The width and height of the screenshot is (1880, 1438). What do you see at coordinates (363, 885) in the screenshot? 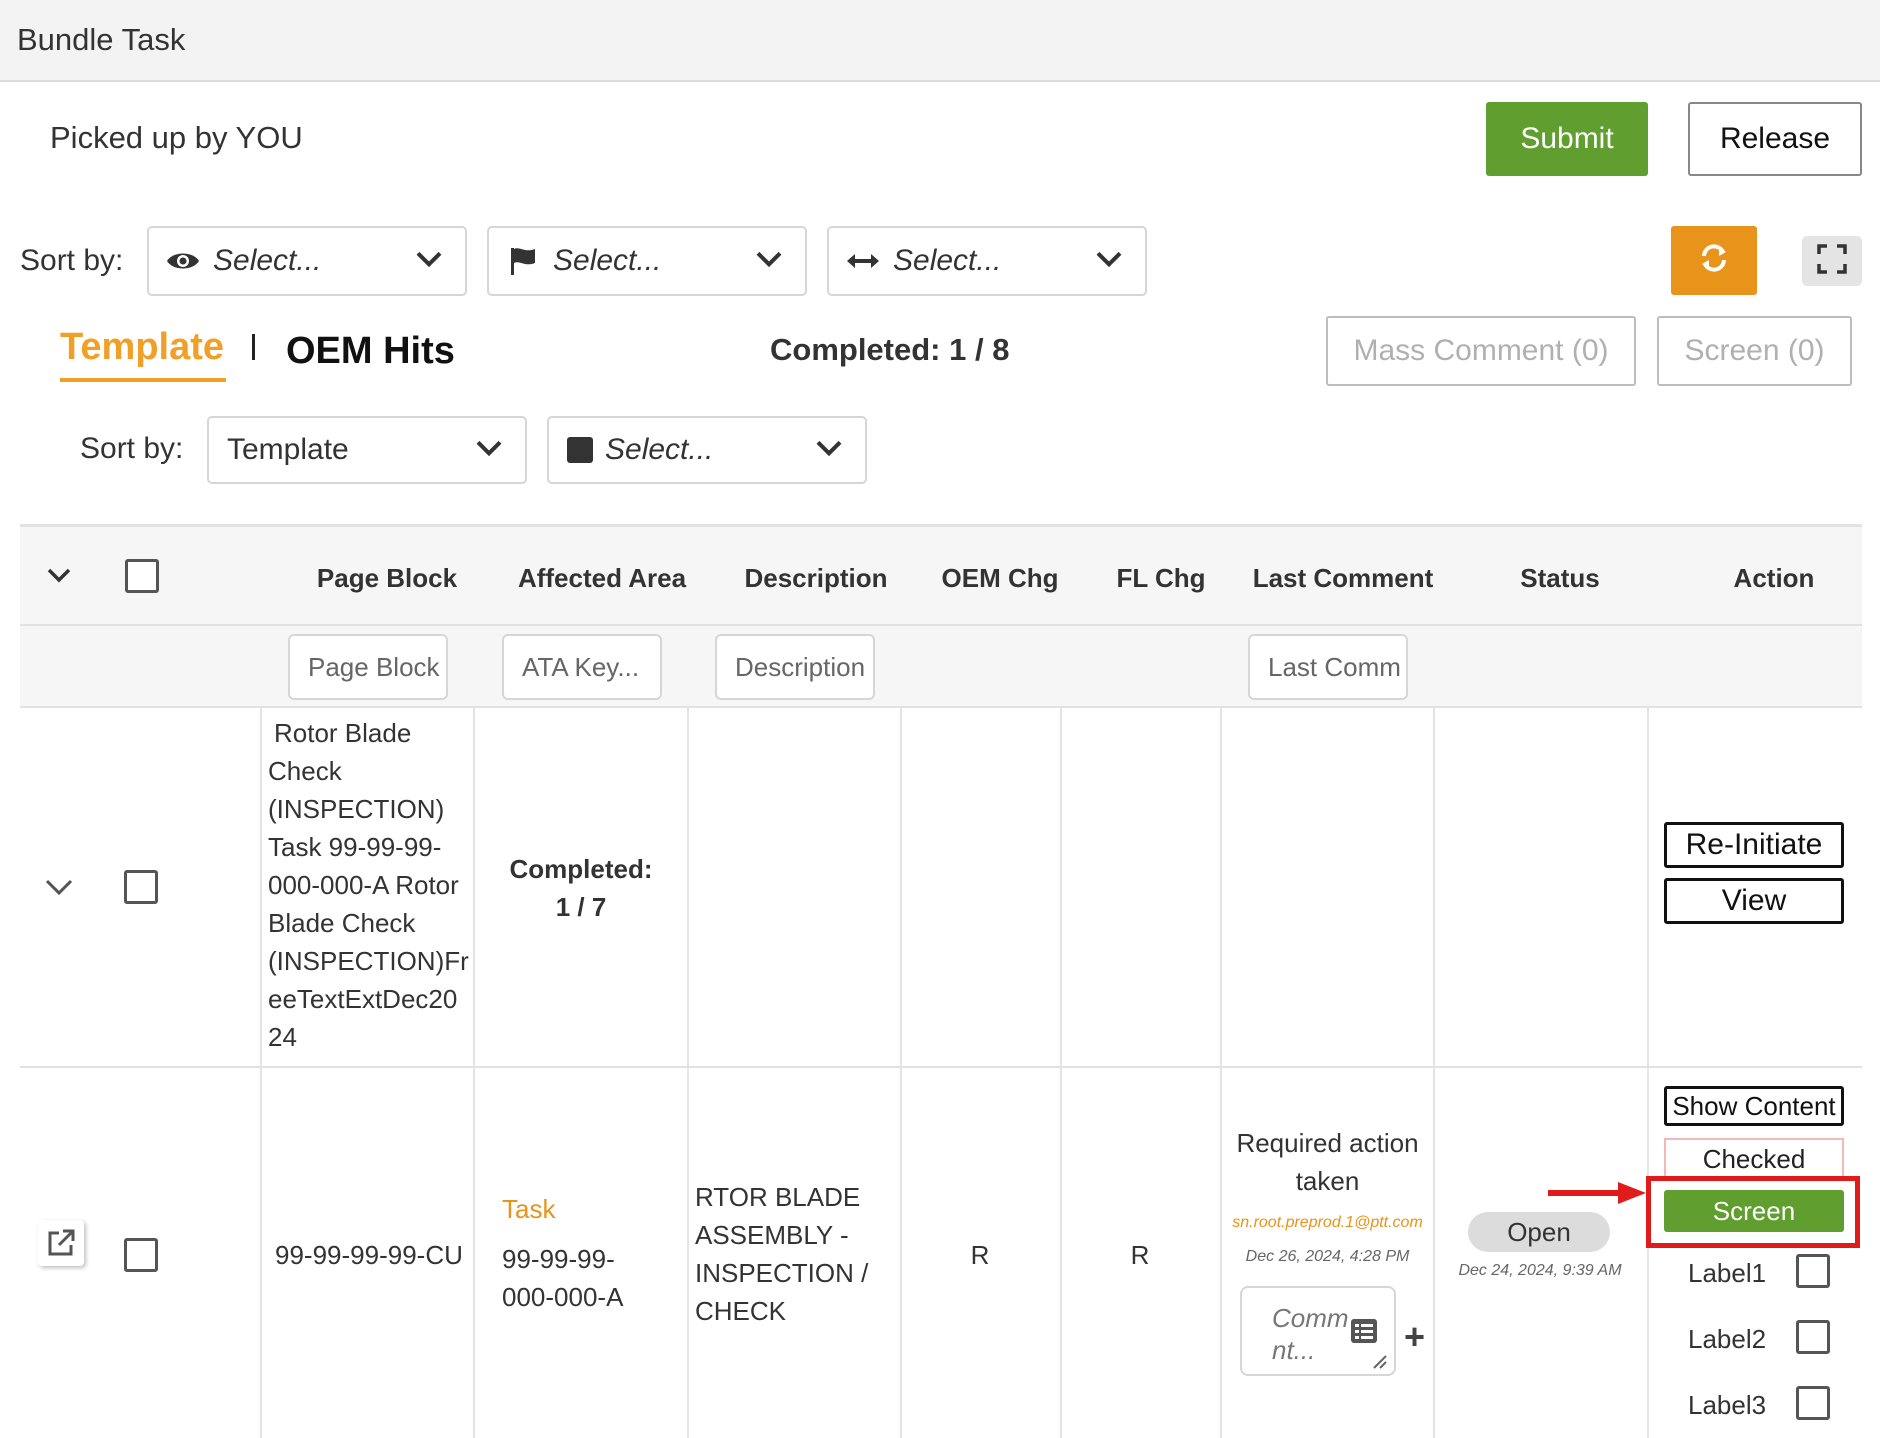
I see `text-line: 000-000-A Rotor` at bounding box center [363, 885].